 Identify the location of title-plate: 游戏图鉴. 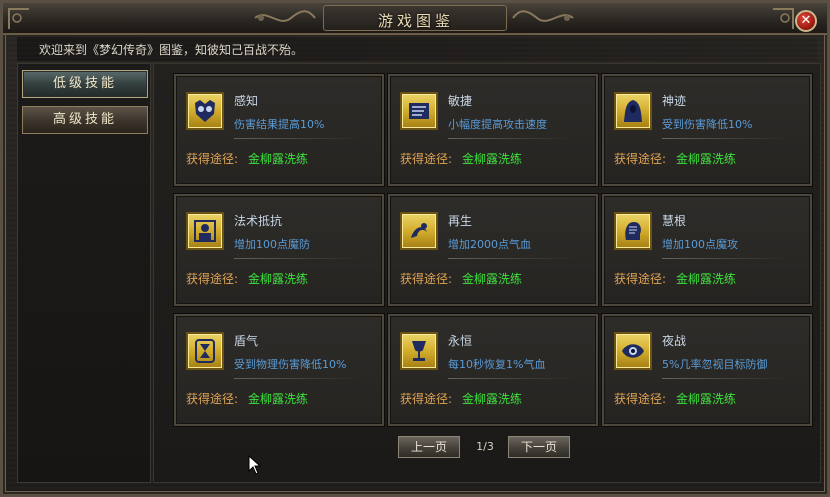
(415, 18).